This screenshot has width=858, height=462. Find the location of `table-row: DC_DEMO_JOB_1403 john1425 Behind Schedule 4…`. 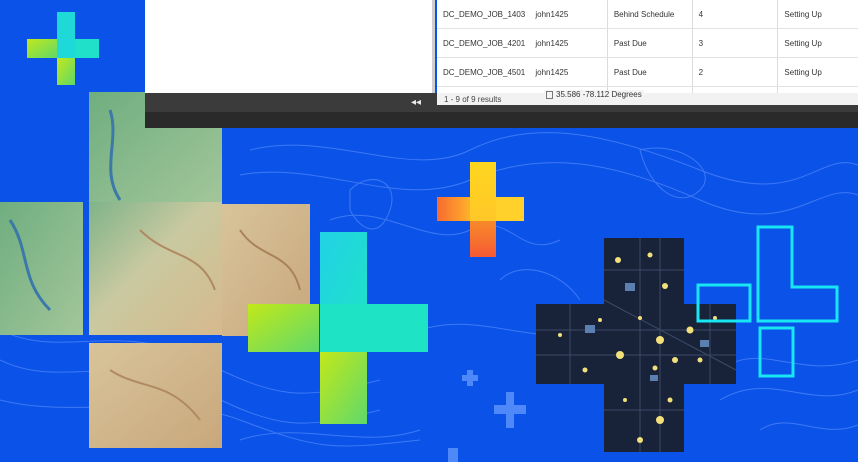

table-row: DC_DEMO_JOB_1403 john1425 Behind Schedule 4… is located at coordinates (647, 14).